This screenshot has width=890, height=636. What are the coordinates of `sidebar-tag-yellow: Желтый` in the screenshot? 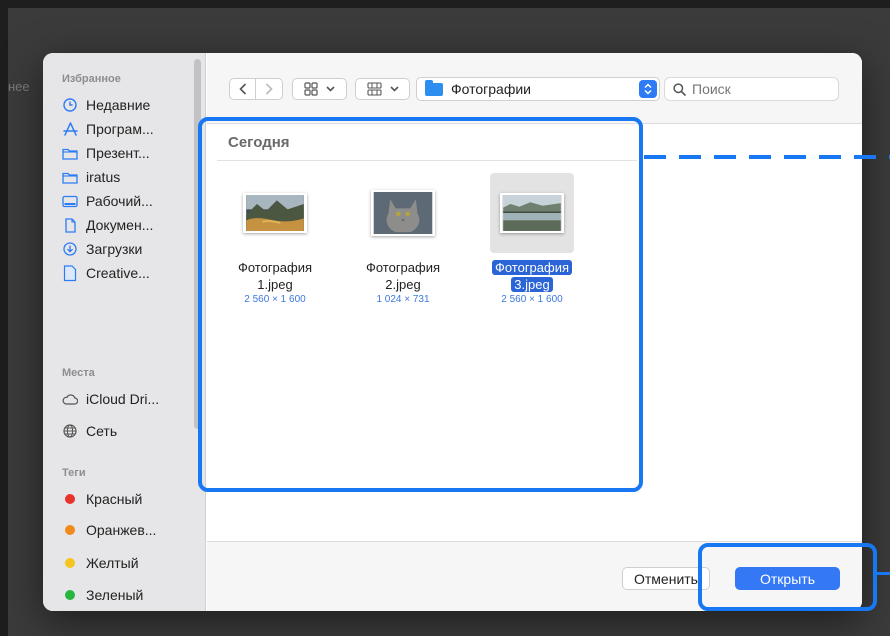 It's located at (100, 563).